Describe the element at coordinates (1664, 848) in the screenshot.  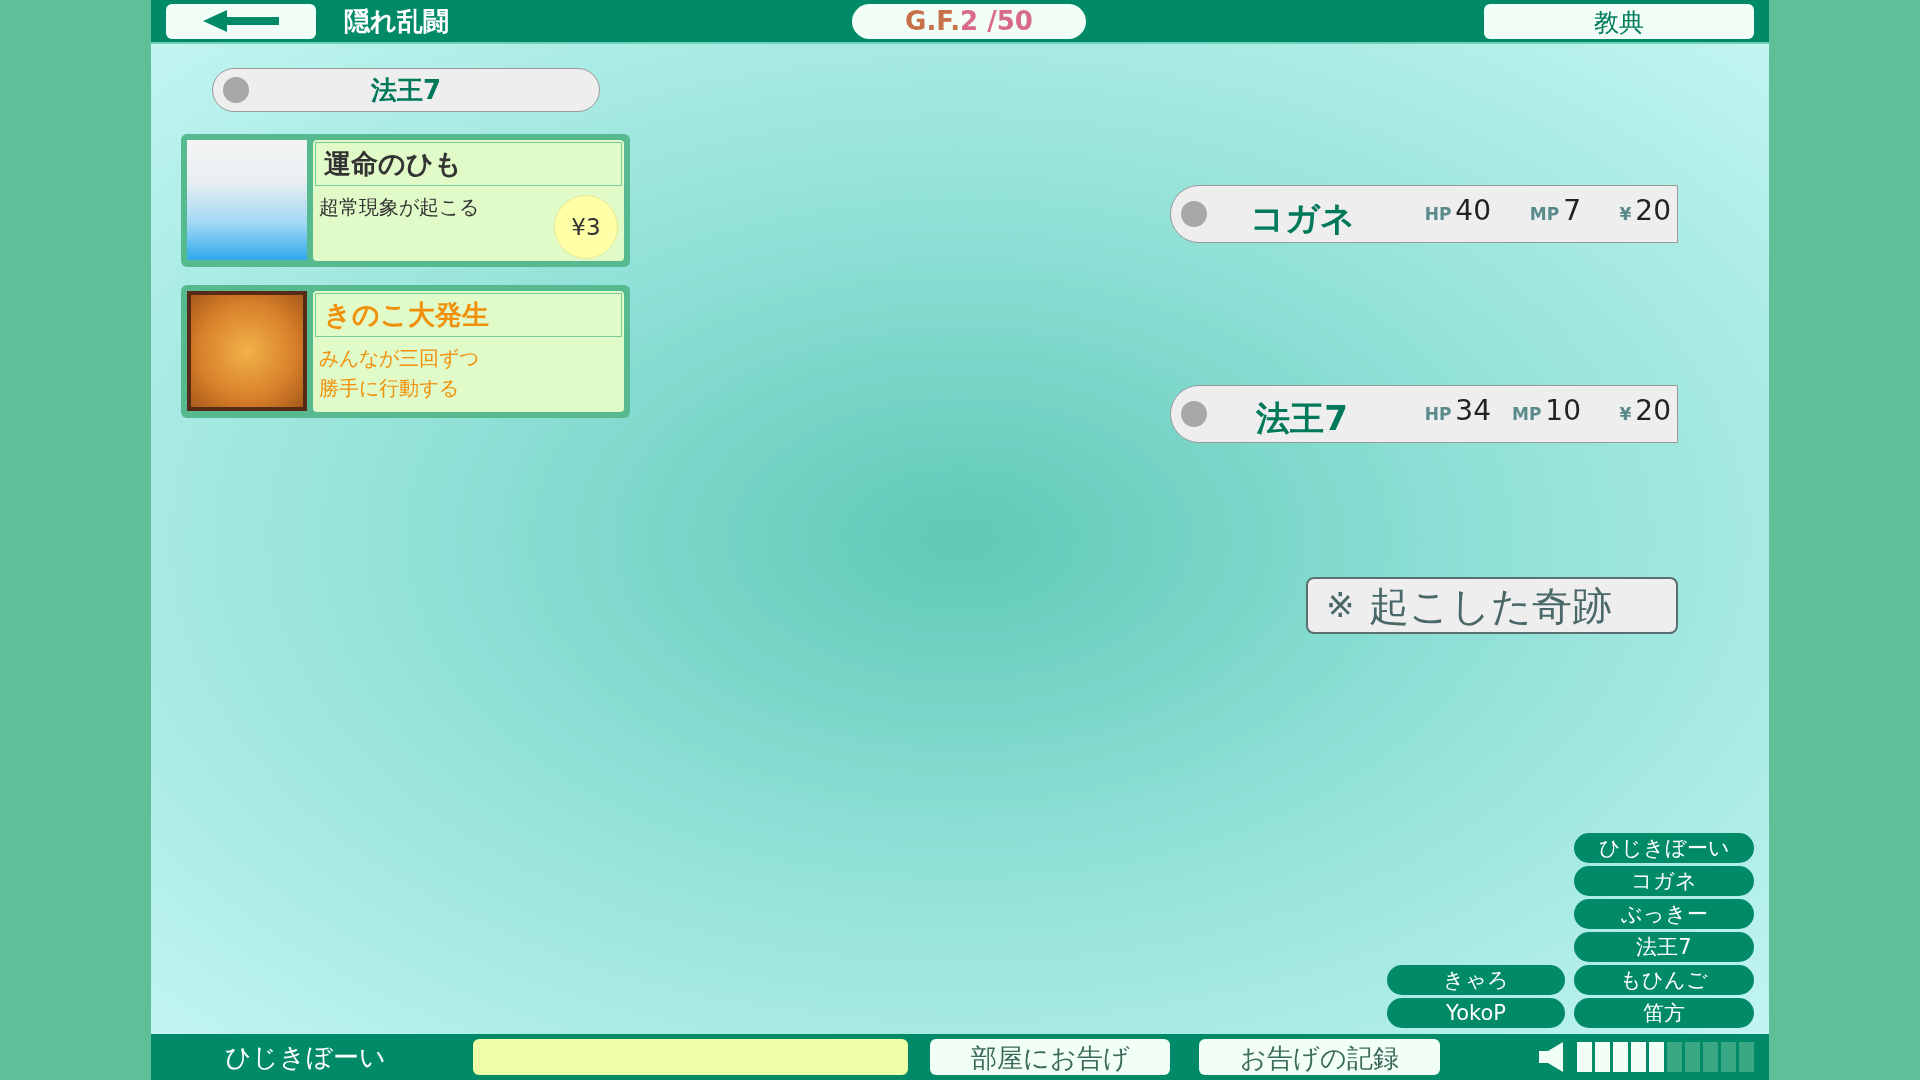
I see `player-button: ひじきぼーい` at that location.